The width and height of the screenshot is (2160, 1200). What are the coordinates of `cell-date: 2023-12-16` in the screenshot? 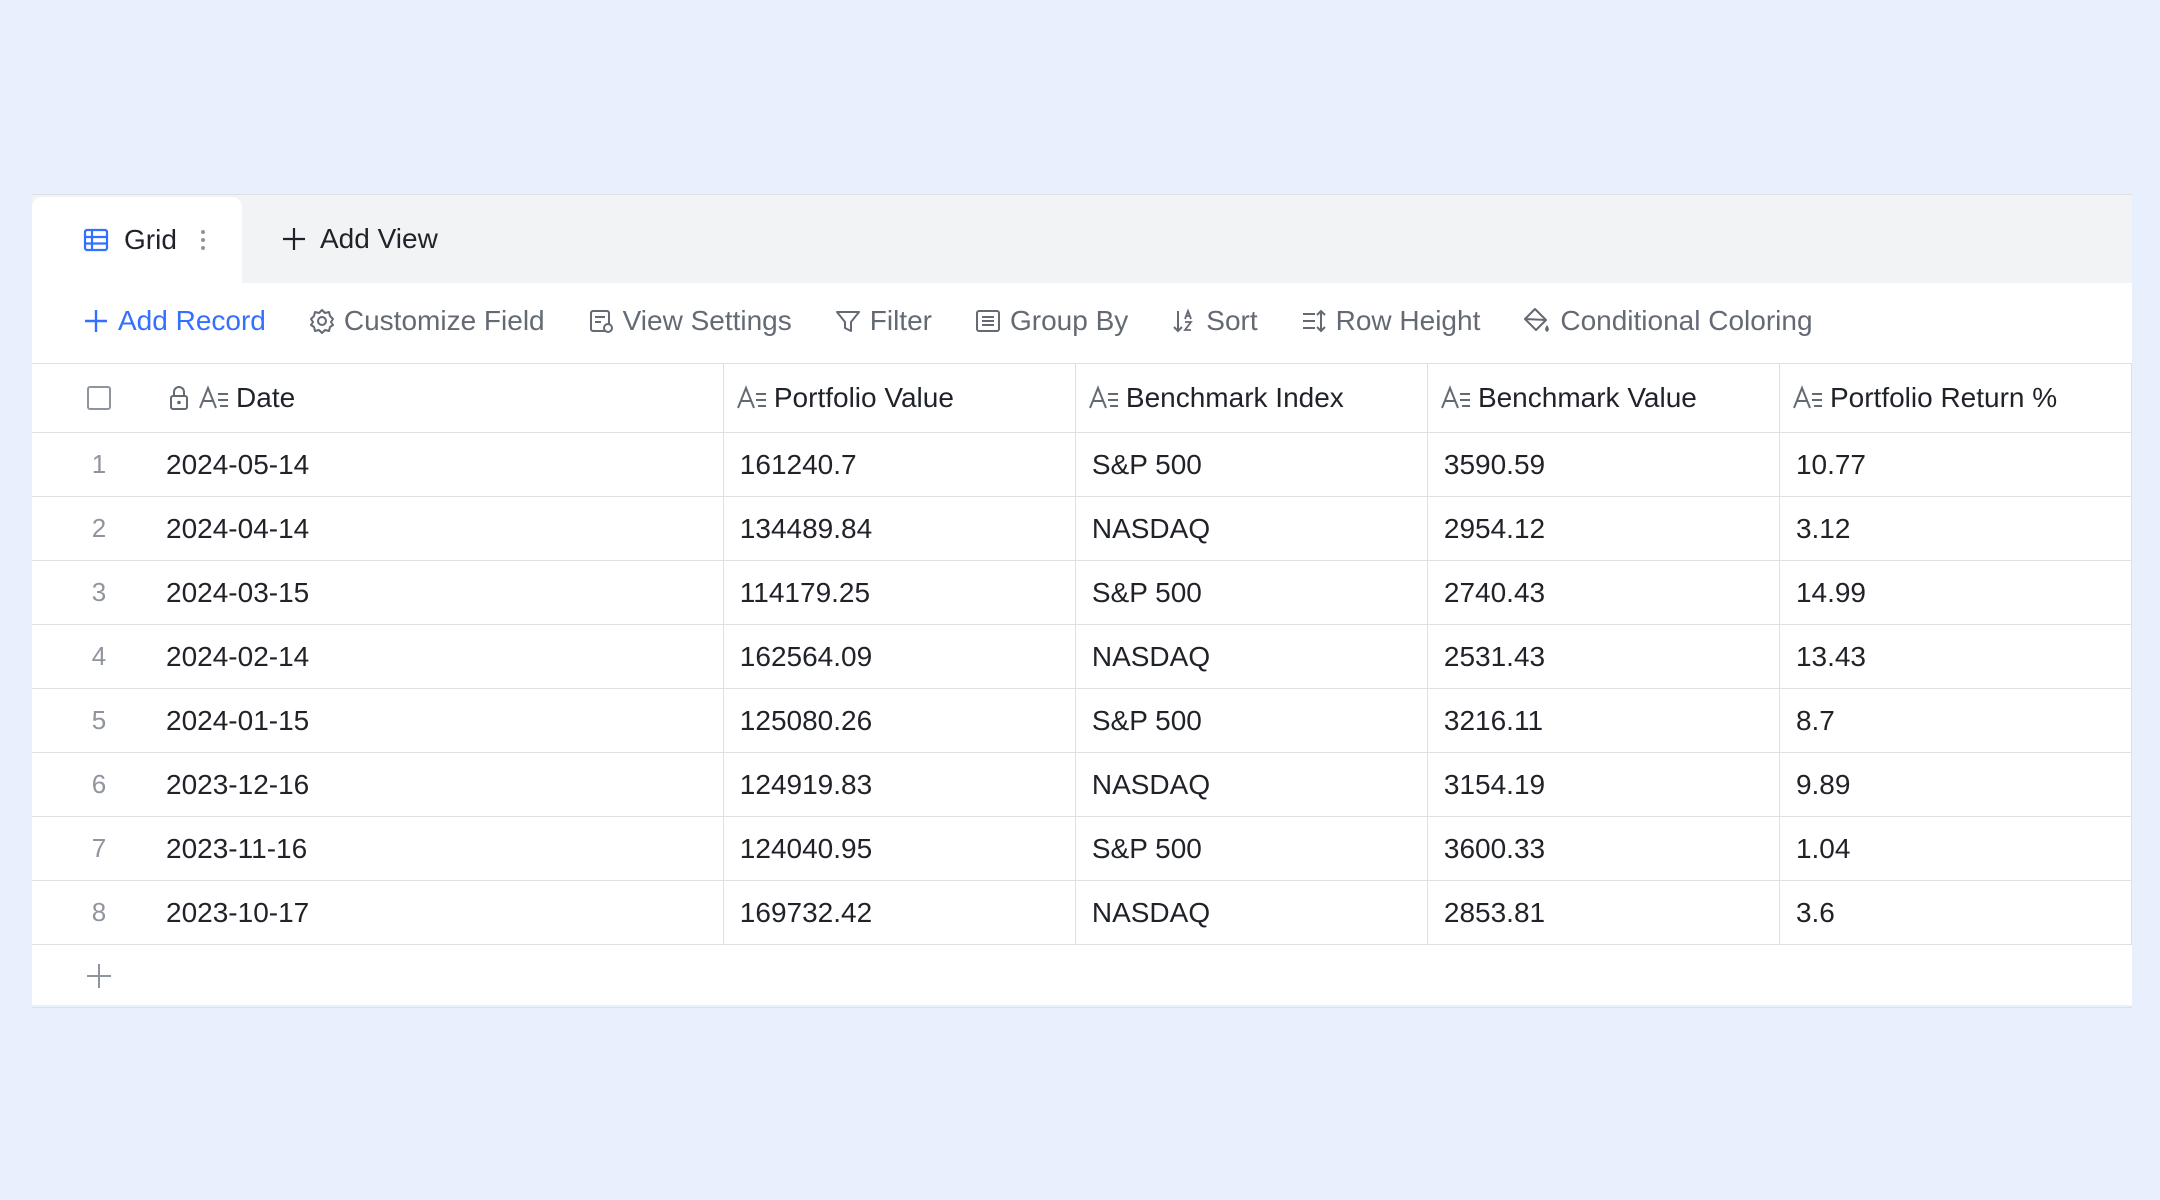 It's located at (445, 784).